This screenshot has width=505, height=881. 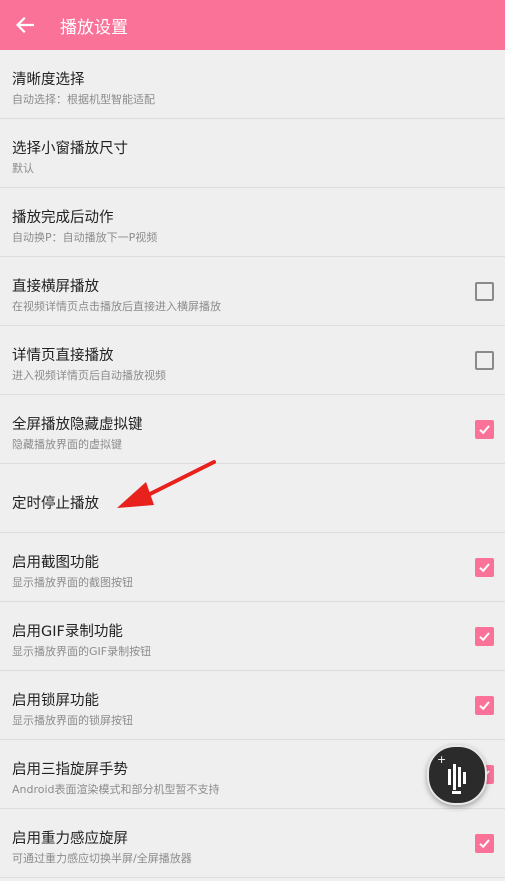 I want to click on setting-row-after-play-action: 播放完成后动作 自动换P：自动播放下一P视频, so click(x=252, y=222).